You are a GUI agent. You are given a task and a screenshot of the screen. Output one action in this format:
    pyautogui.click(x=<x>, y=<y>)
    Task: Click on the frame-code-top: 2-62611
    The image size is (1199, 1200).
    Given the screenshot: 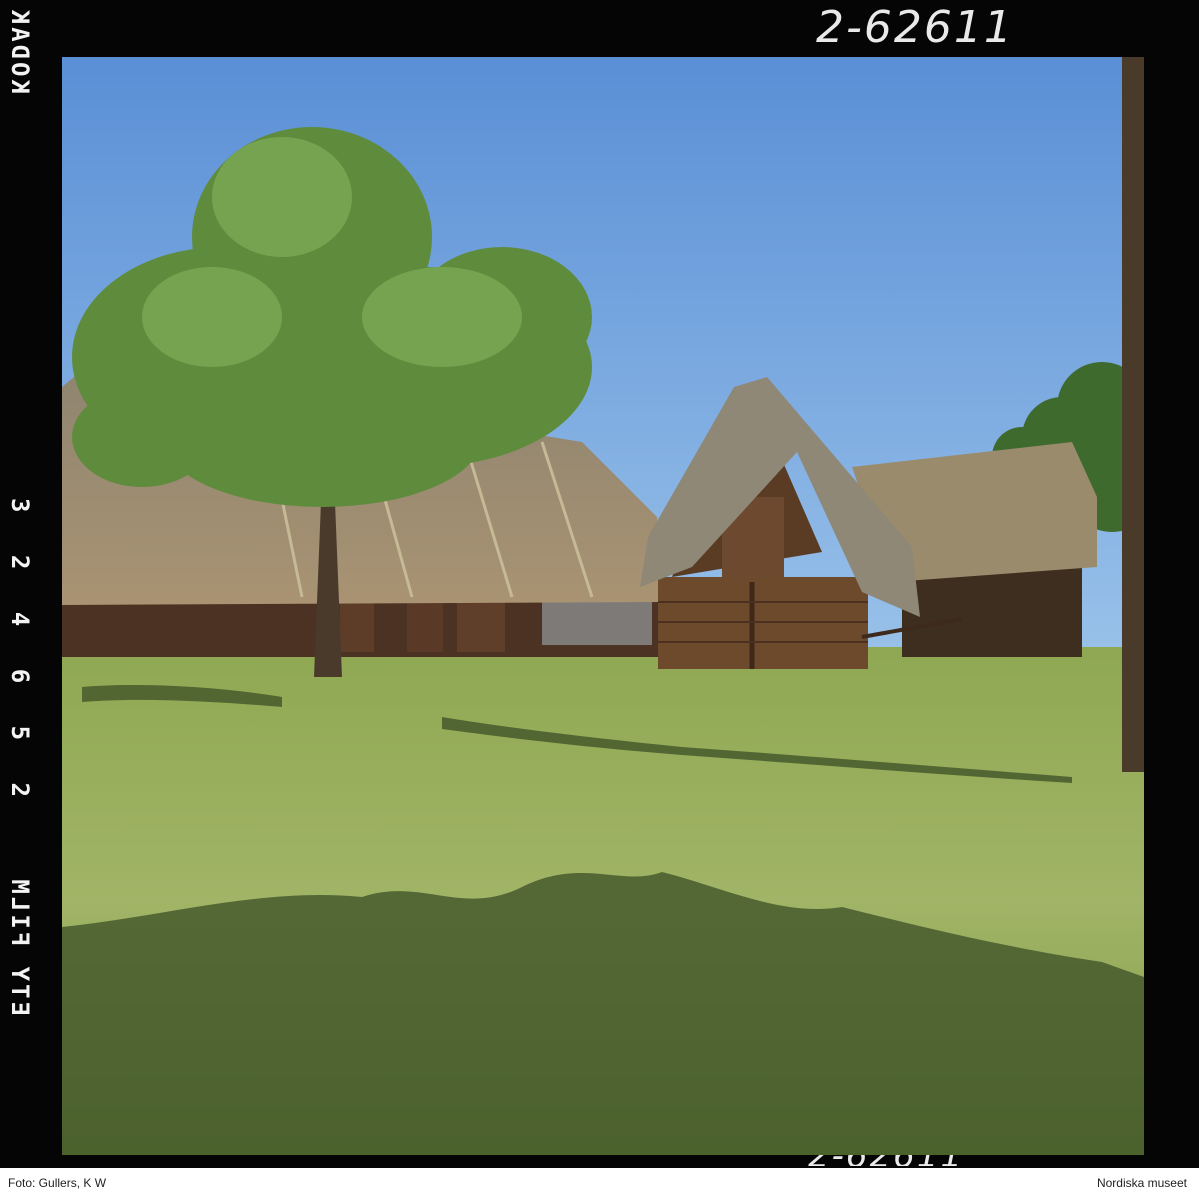 What is the action you would take?
    pyautogui.click(x=915, y=27)
    